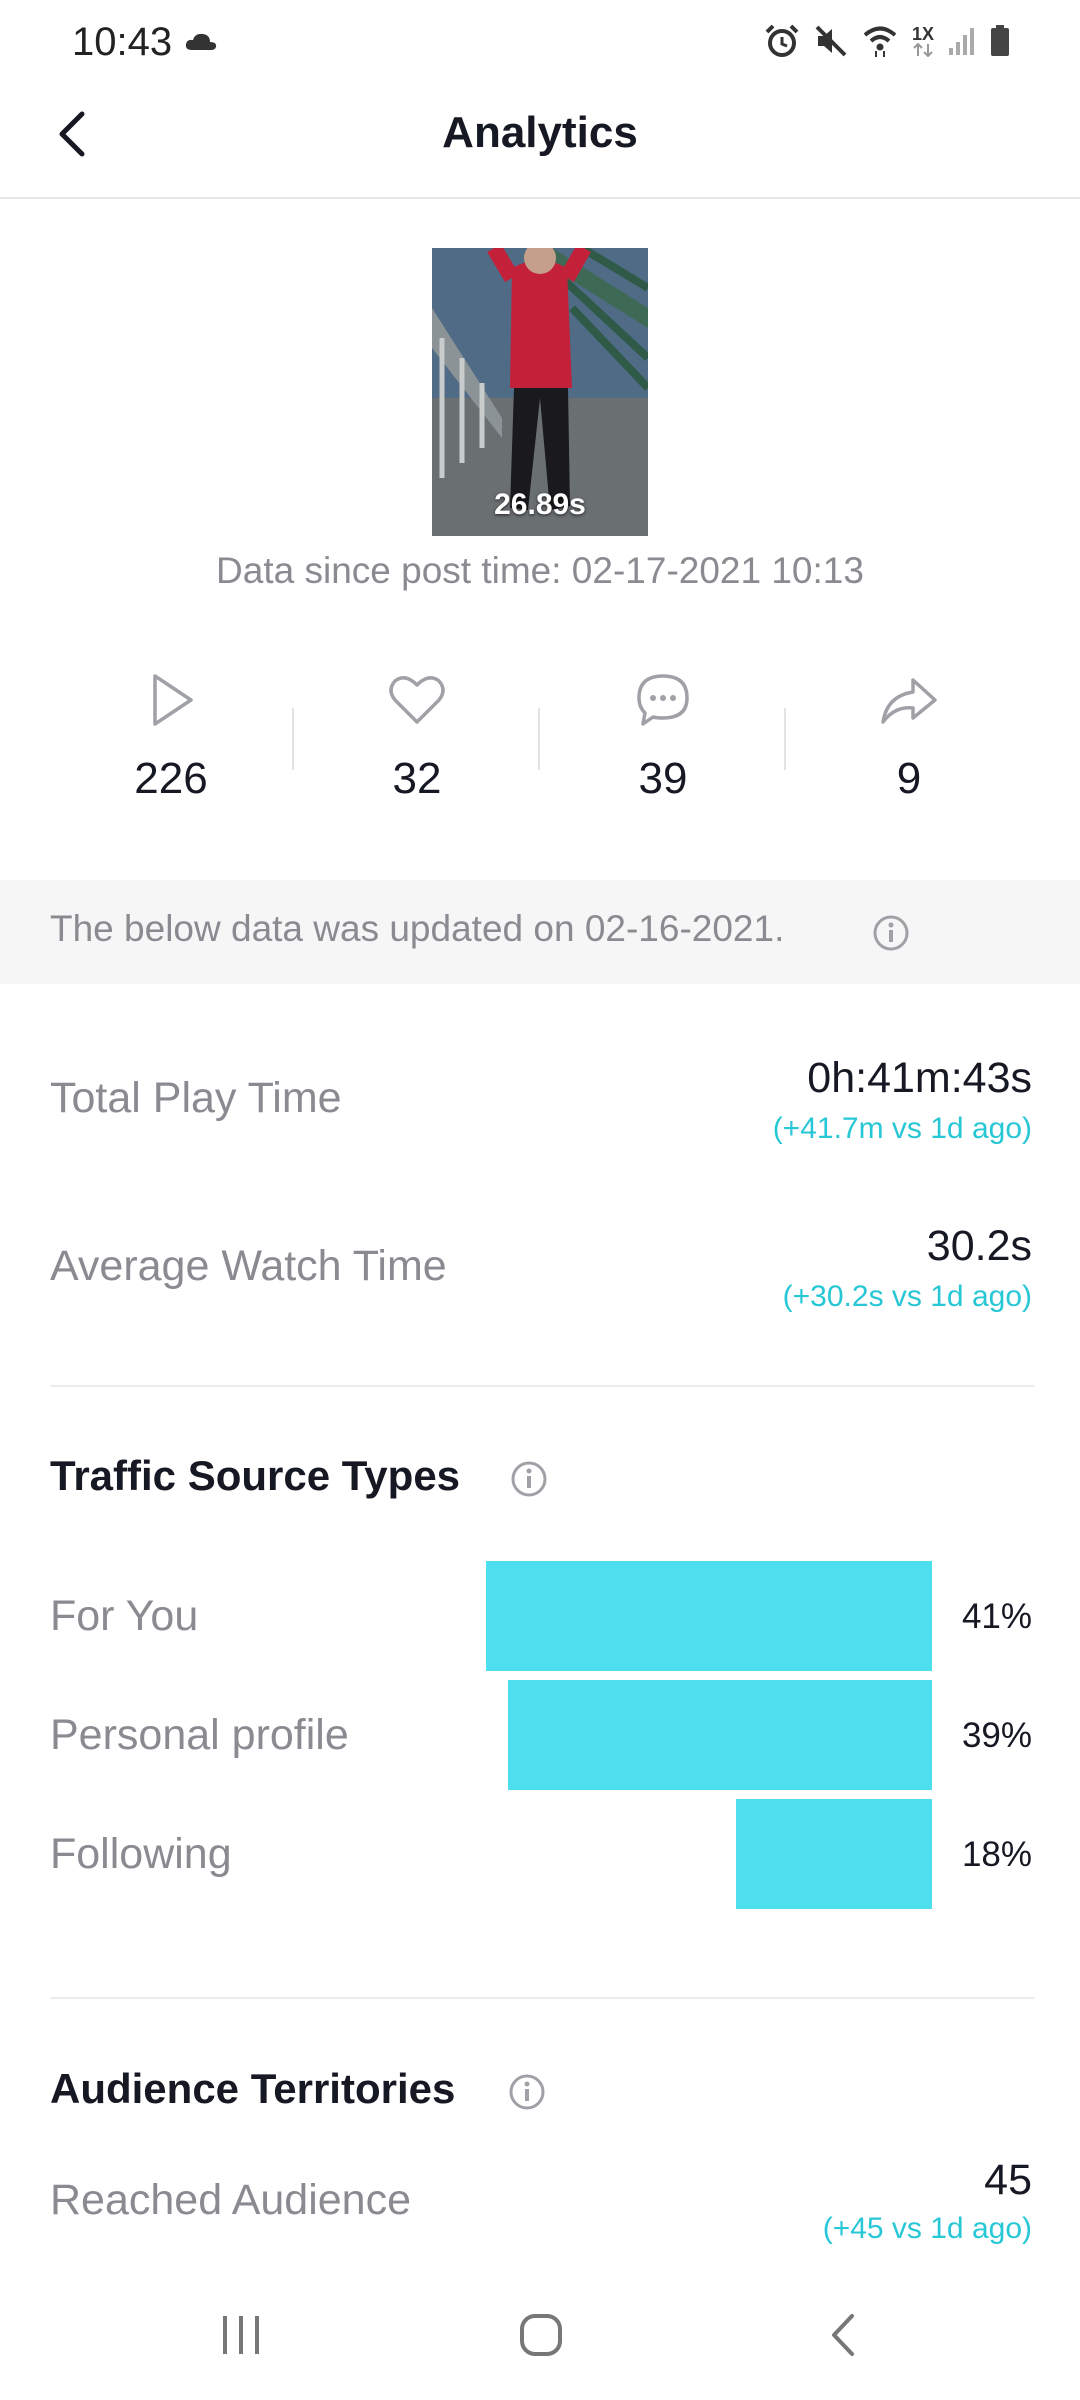 This screenshot has height=2400, width=1080. I want to click on total-play-time-value: 0h:41m:43s, so click(919, 1078).